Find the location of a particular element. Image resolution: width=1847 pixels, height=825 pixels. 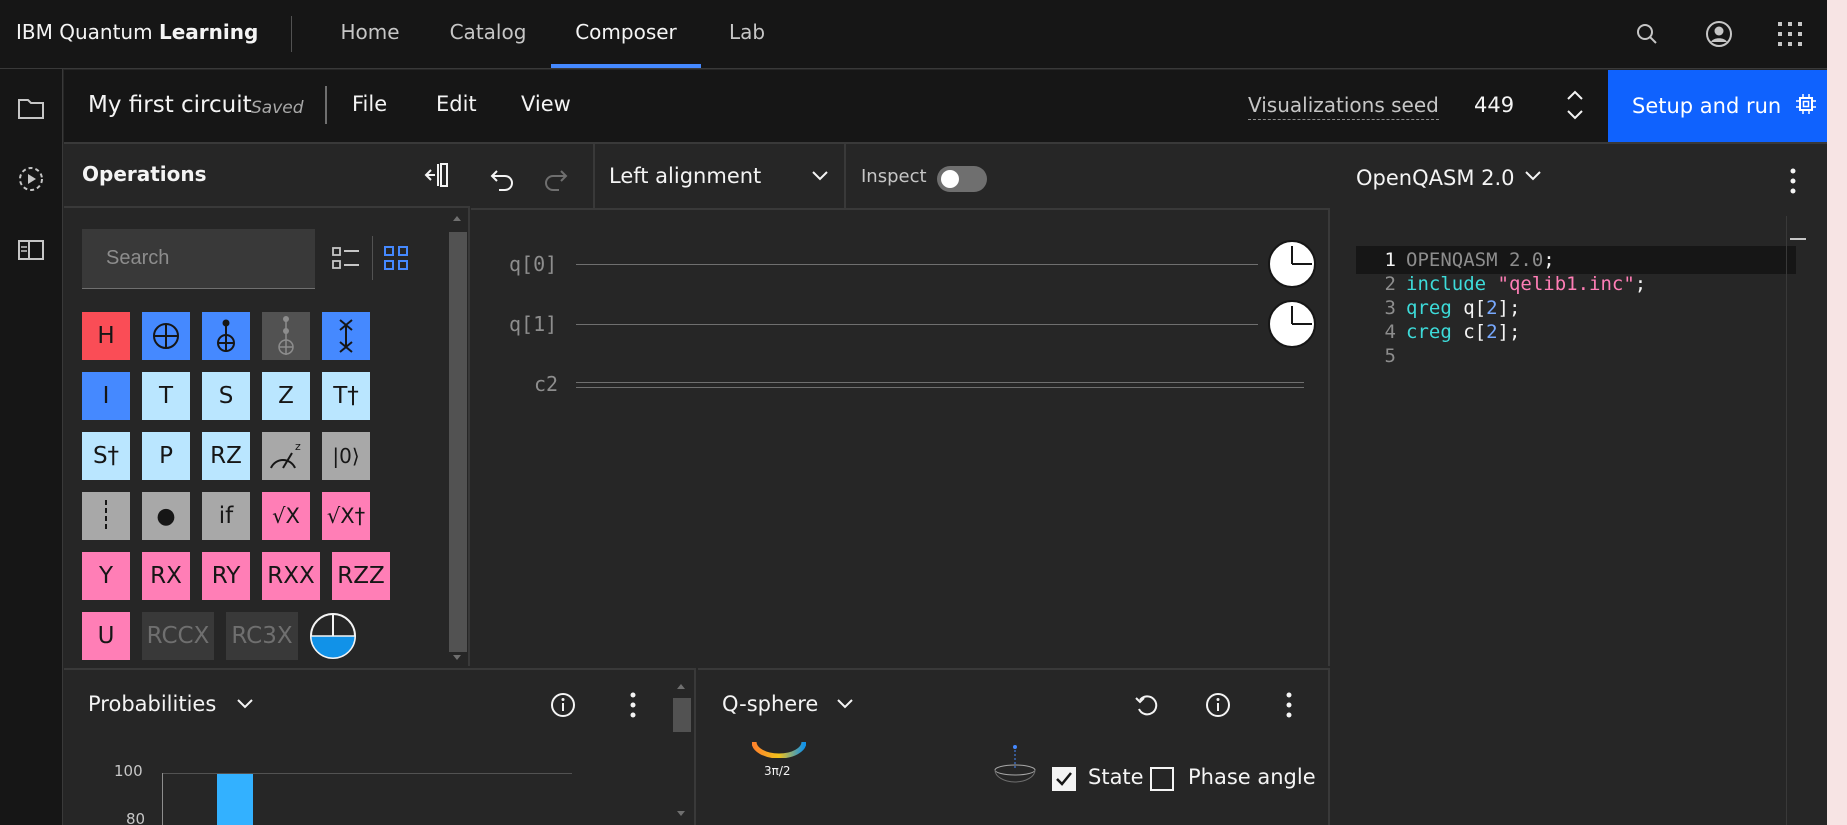

gate-u: U is located at coordinates (106, 636).